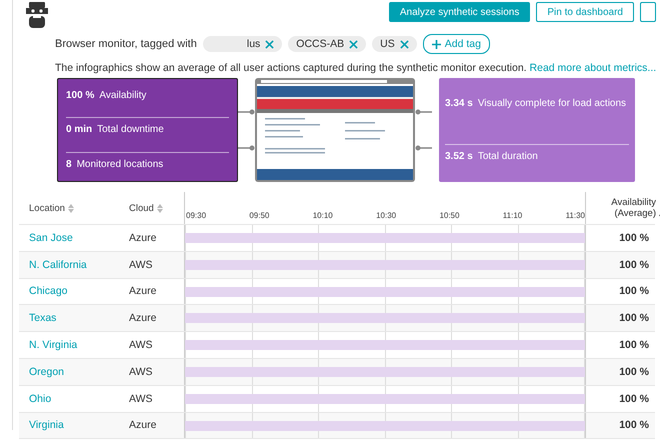 The image size is (660, 442). I want to click on metric-label: Total downtime, so click(130, 130).